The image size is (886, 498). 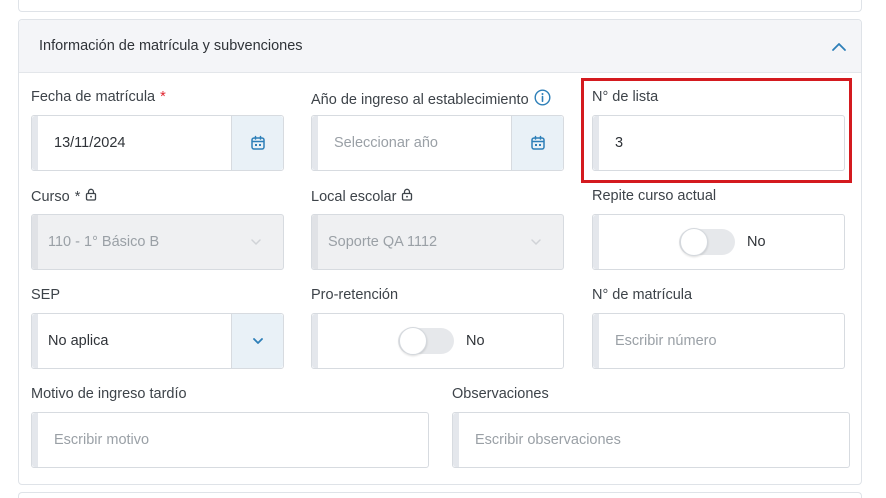 I want to click on sep-label: SEP, so click(x=46, y=295).